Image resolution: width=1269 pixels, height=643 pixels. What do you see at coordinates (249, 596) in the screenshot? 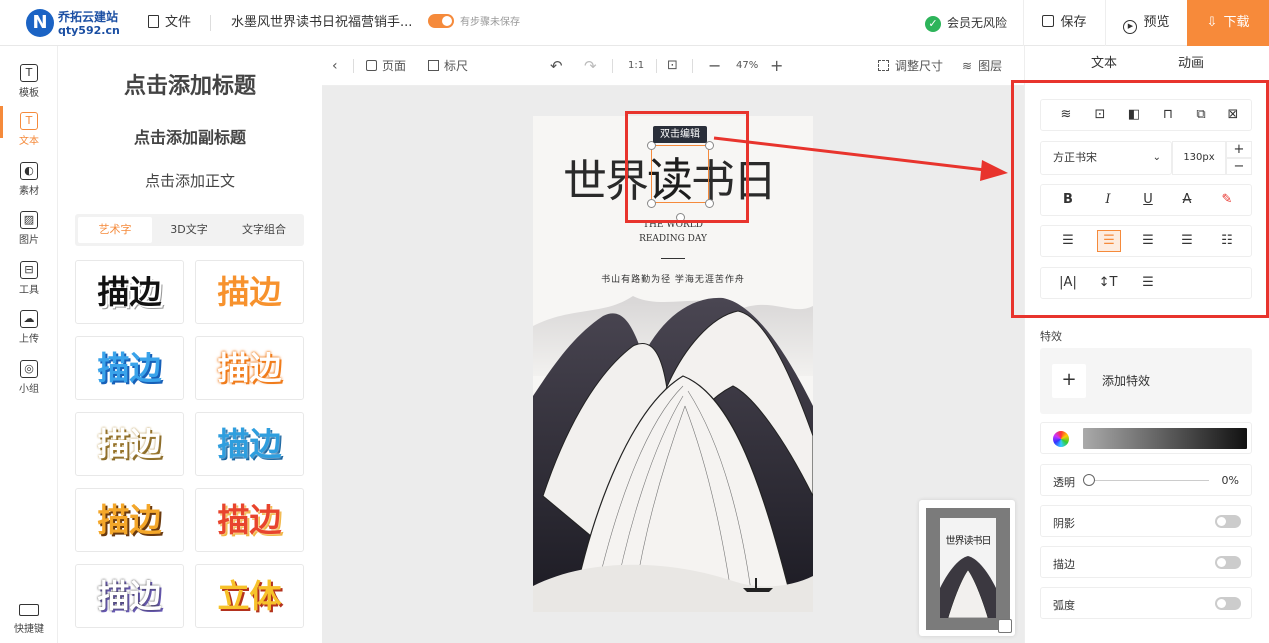
I see `art-text-sample: 立体` at bounding box center [249, 596].